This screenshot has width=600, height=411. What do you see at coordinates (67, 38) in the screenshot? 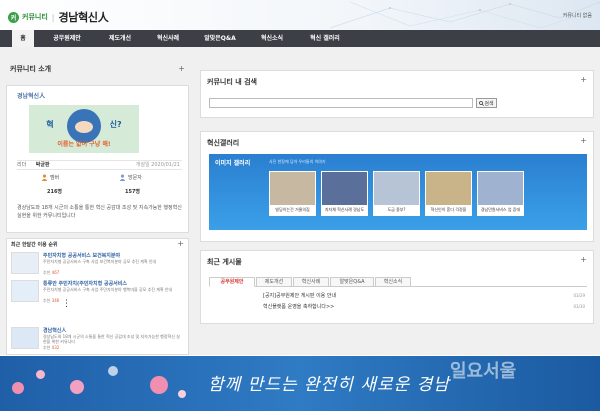
I see `nav-proposal: 공무원제안` at bounding box center [67, 38].